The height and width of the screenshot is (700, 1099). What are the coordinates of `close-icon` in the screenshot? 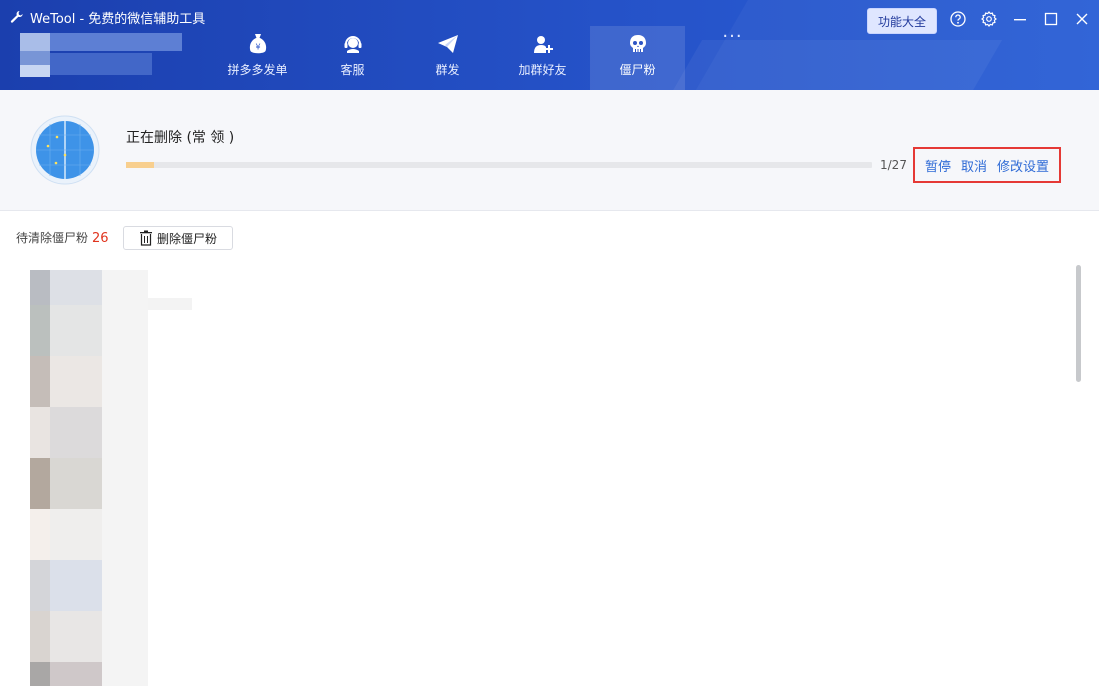 It's located at (1082, 19).